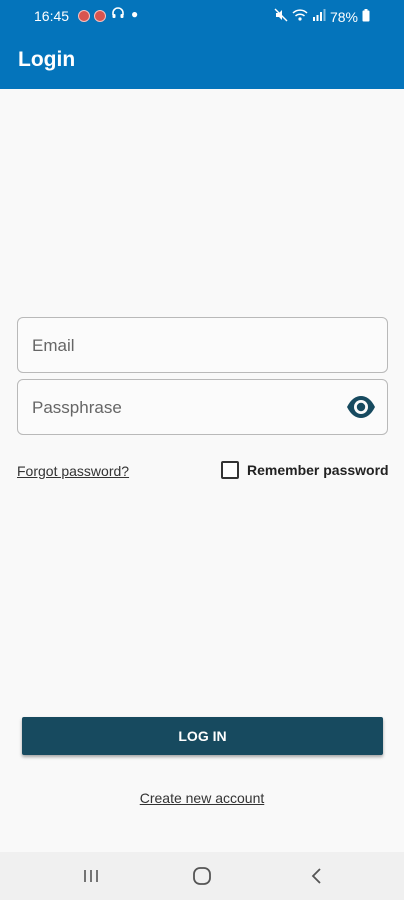 The image size is (404, 900). What do you see at coordinates (202, 736) in the screenshot?
I see `login-button: LOG IN` at bounding box center [202, 736].